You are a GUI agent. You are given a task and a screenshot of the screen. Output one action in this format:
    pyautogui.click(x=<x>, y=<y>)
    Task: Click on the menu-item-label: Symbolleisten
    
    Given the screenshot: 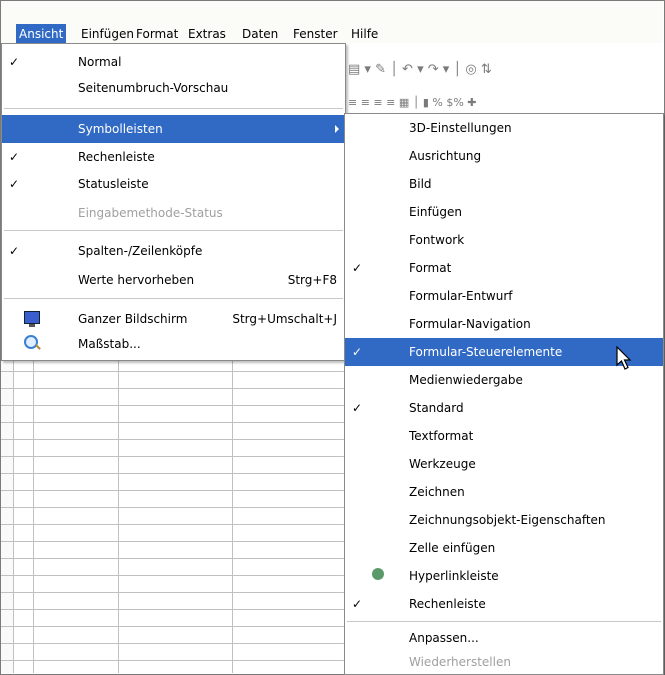 What is the action you would take?
    pyautogui.click(x=120, y=129)
    